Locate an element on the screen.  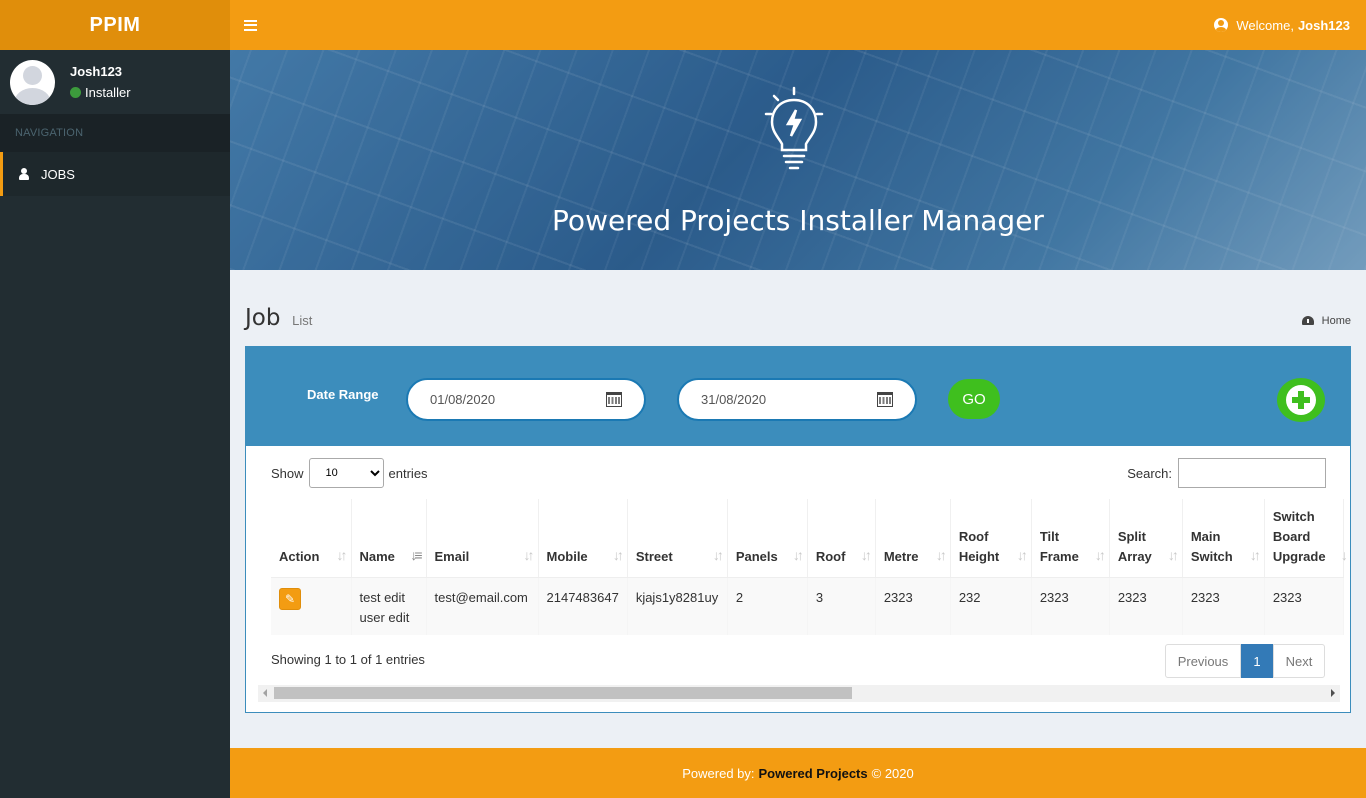
from-date-input: 01/08/2020 is located at coordinates (526, 399).